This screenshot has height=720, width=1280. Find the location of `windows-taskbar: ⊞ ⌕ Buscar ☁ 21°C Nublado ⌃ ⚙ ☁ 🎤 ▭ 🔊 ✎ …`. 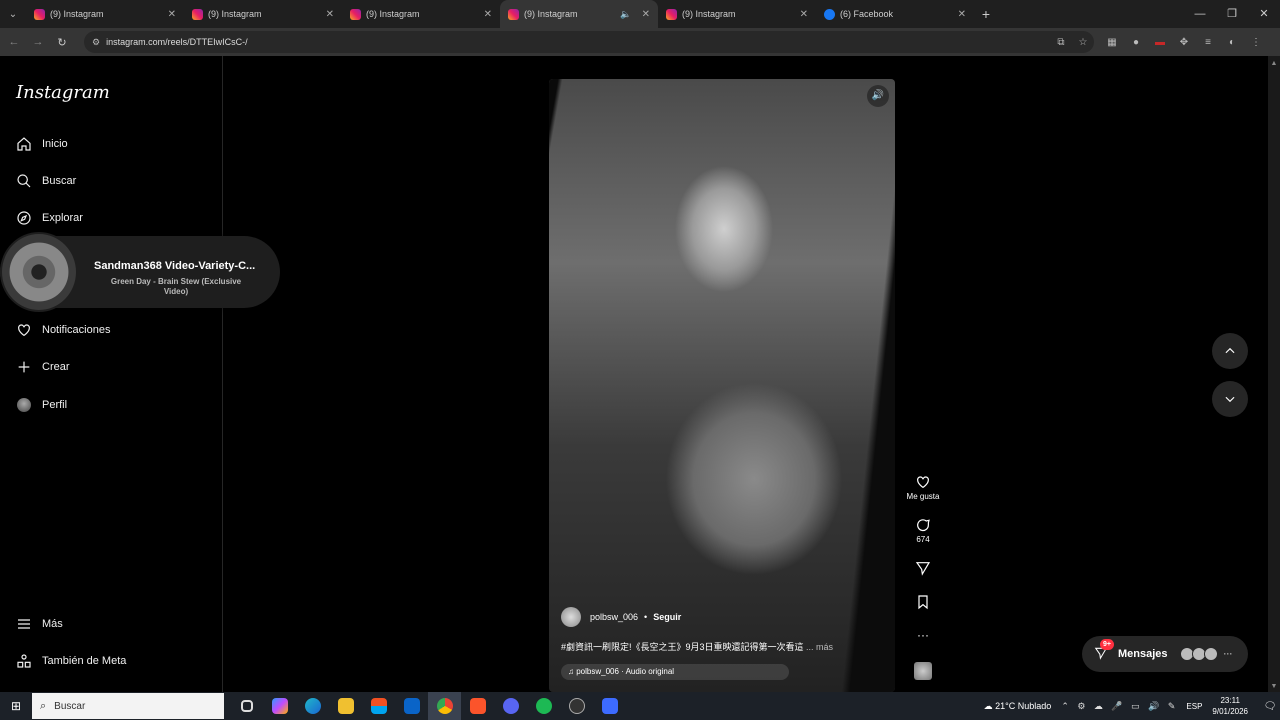

windows-taskbar: ⊞ ⌕ Buscar ☁ 21°C Nublado ⌃ ⚙ ☁ 🎤 ▭ 🔊 ✎ … is located at coordinates (640, 706).